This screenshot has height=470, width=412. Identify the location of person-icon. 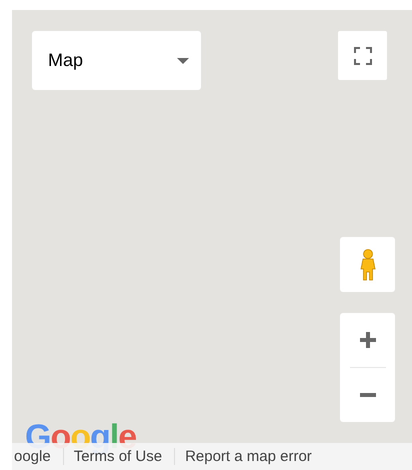
(368, 264).